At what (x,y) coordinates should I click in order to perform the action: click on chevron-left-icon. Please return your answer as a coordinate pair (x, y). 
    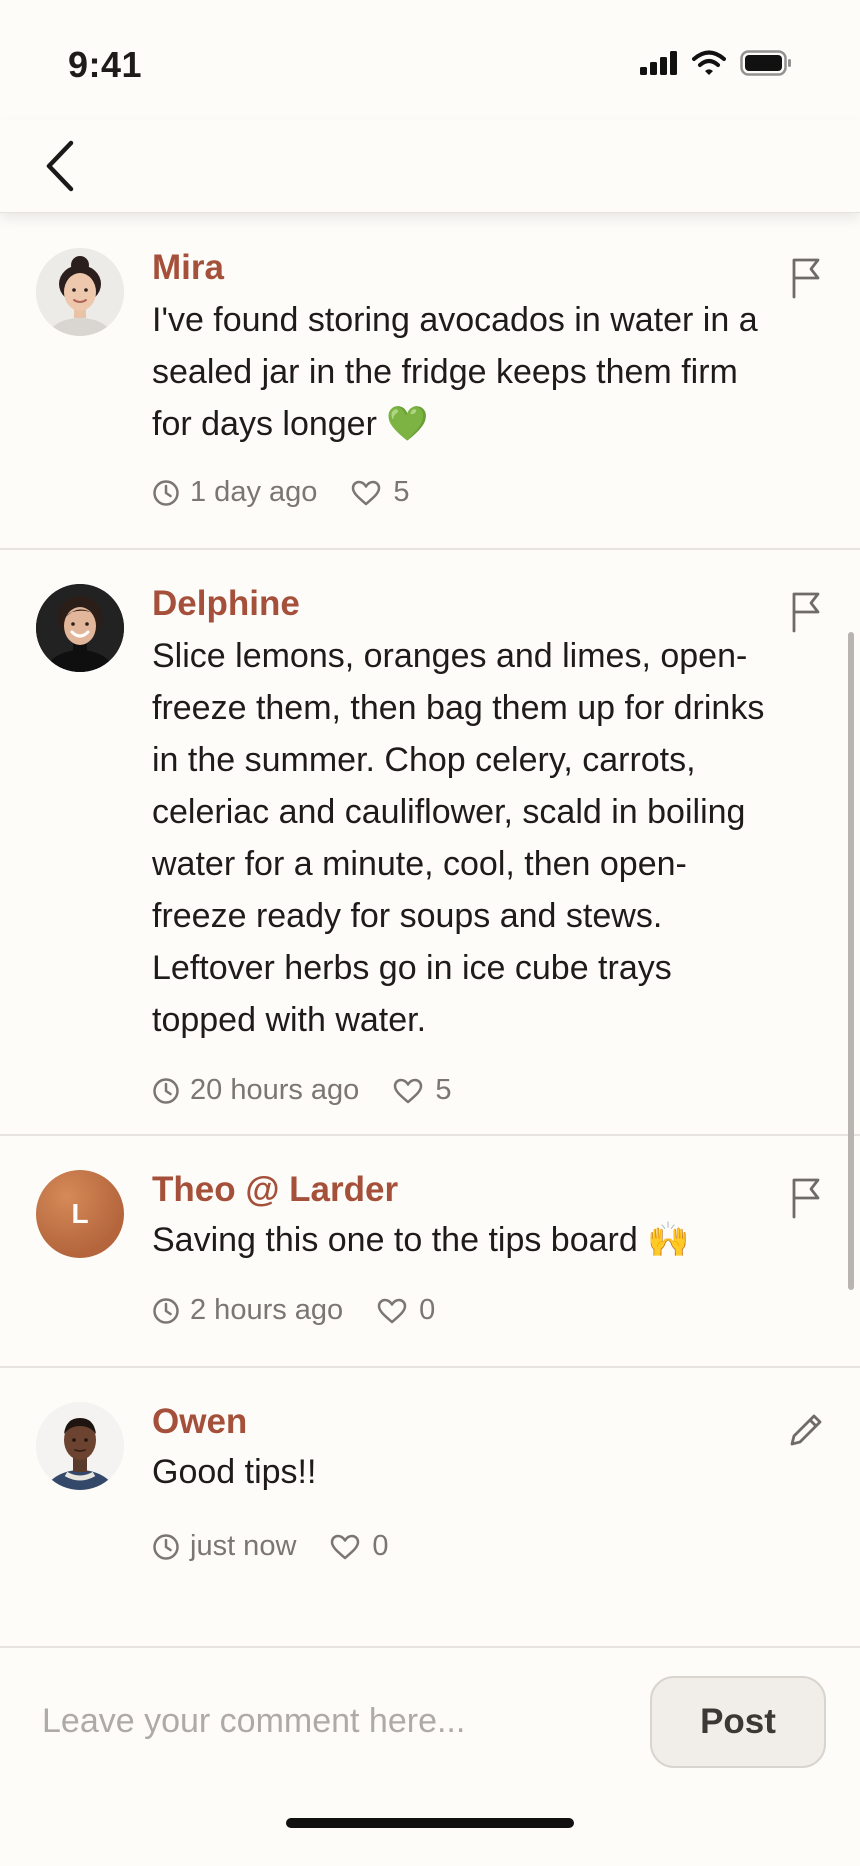
    Looking at the image, I should click on (60, 166).